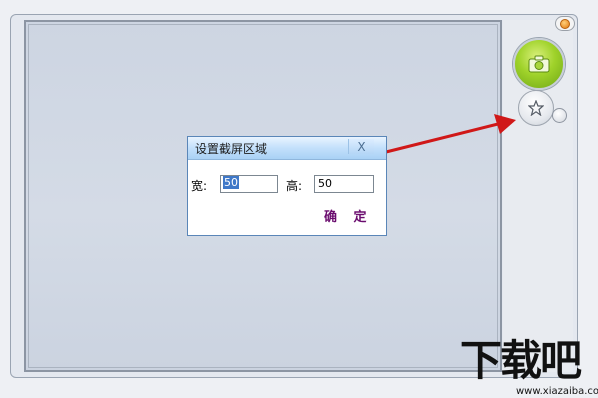  I want to click on close-button: X, so click(361, 146).